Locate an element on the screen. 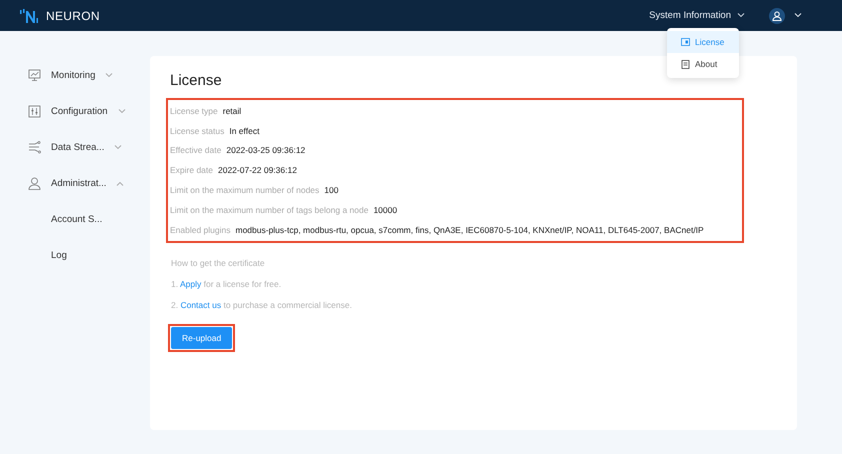 This screenshot has height=454, width=842. sliders-icon is located at coordinates (34, 111).